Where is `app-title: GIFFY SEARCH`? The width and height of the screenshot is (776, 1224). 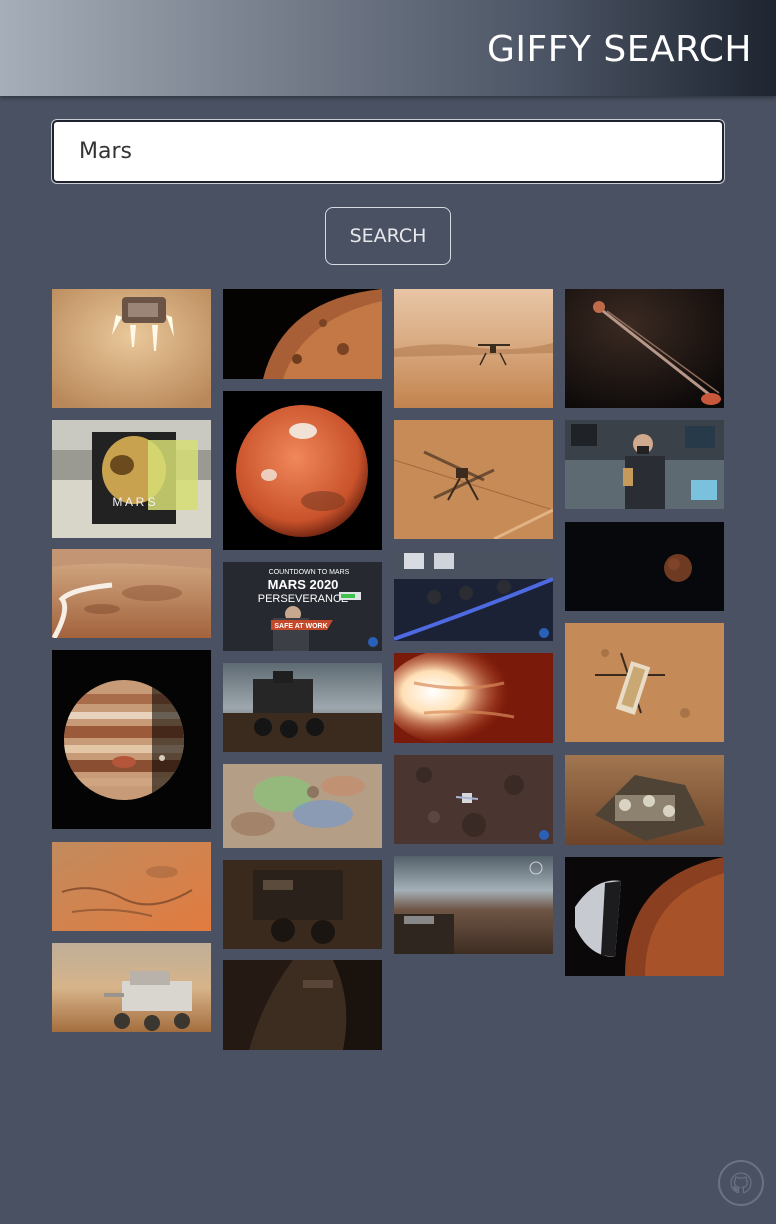
app-title: GIFFY SEARCH is located at coordinates (619, 49).